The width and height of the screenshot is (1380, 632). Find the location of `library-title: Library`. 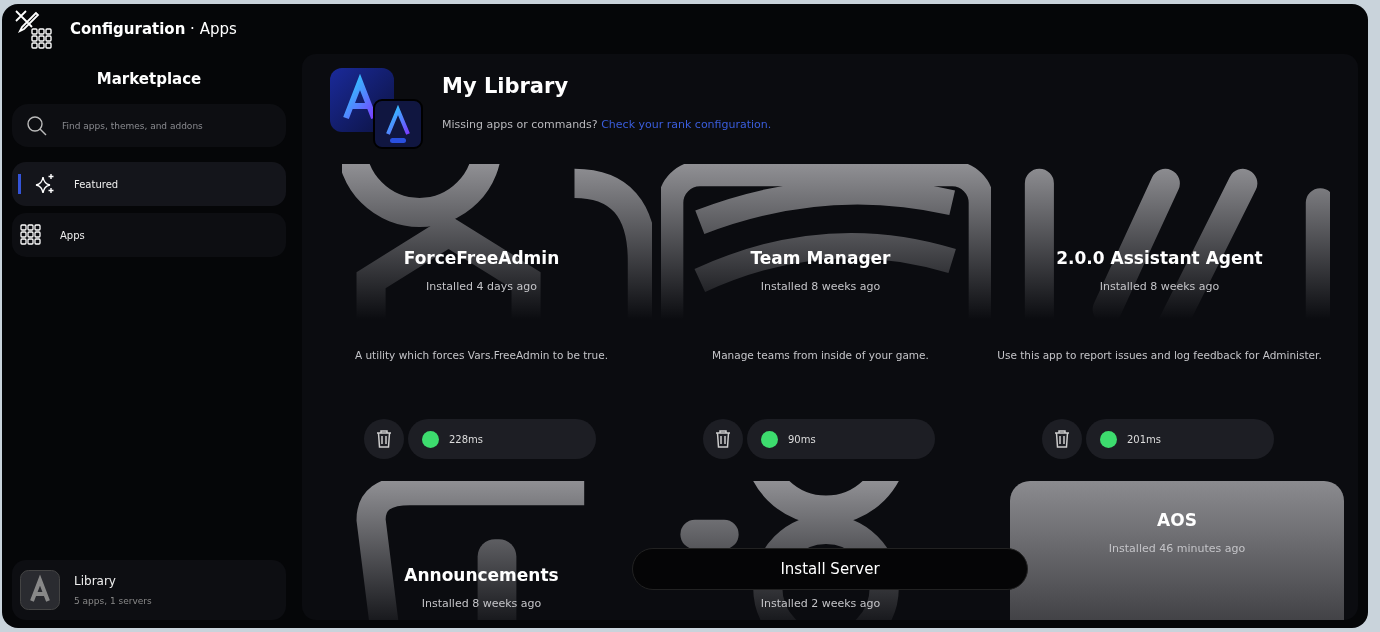

library-title: Library is located at coordinates (95, 581).